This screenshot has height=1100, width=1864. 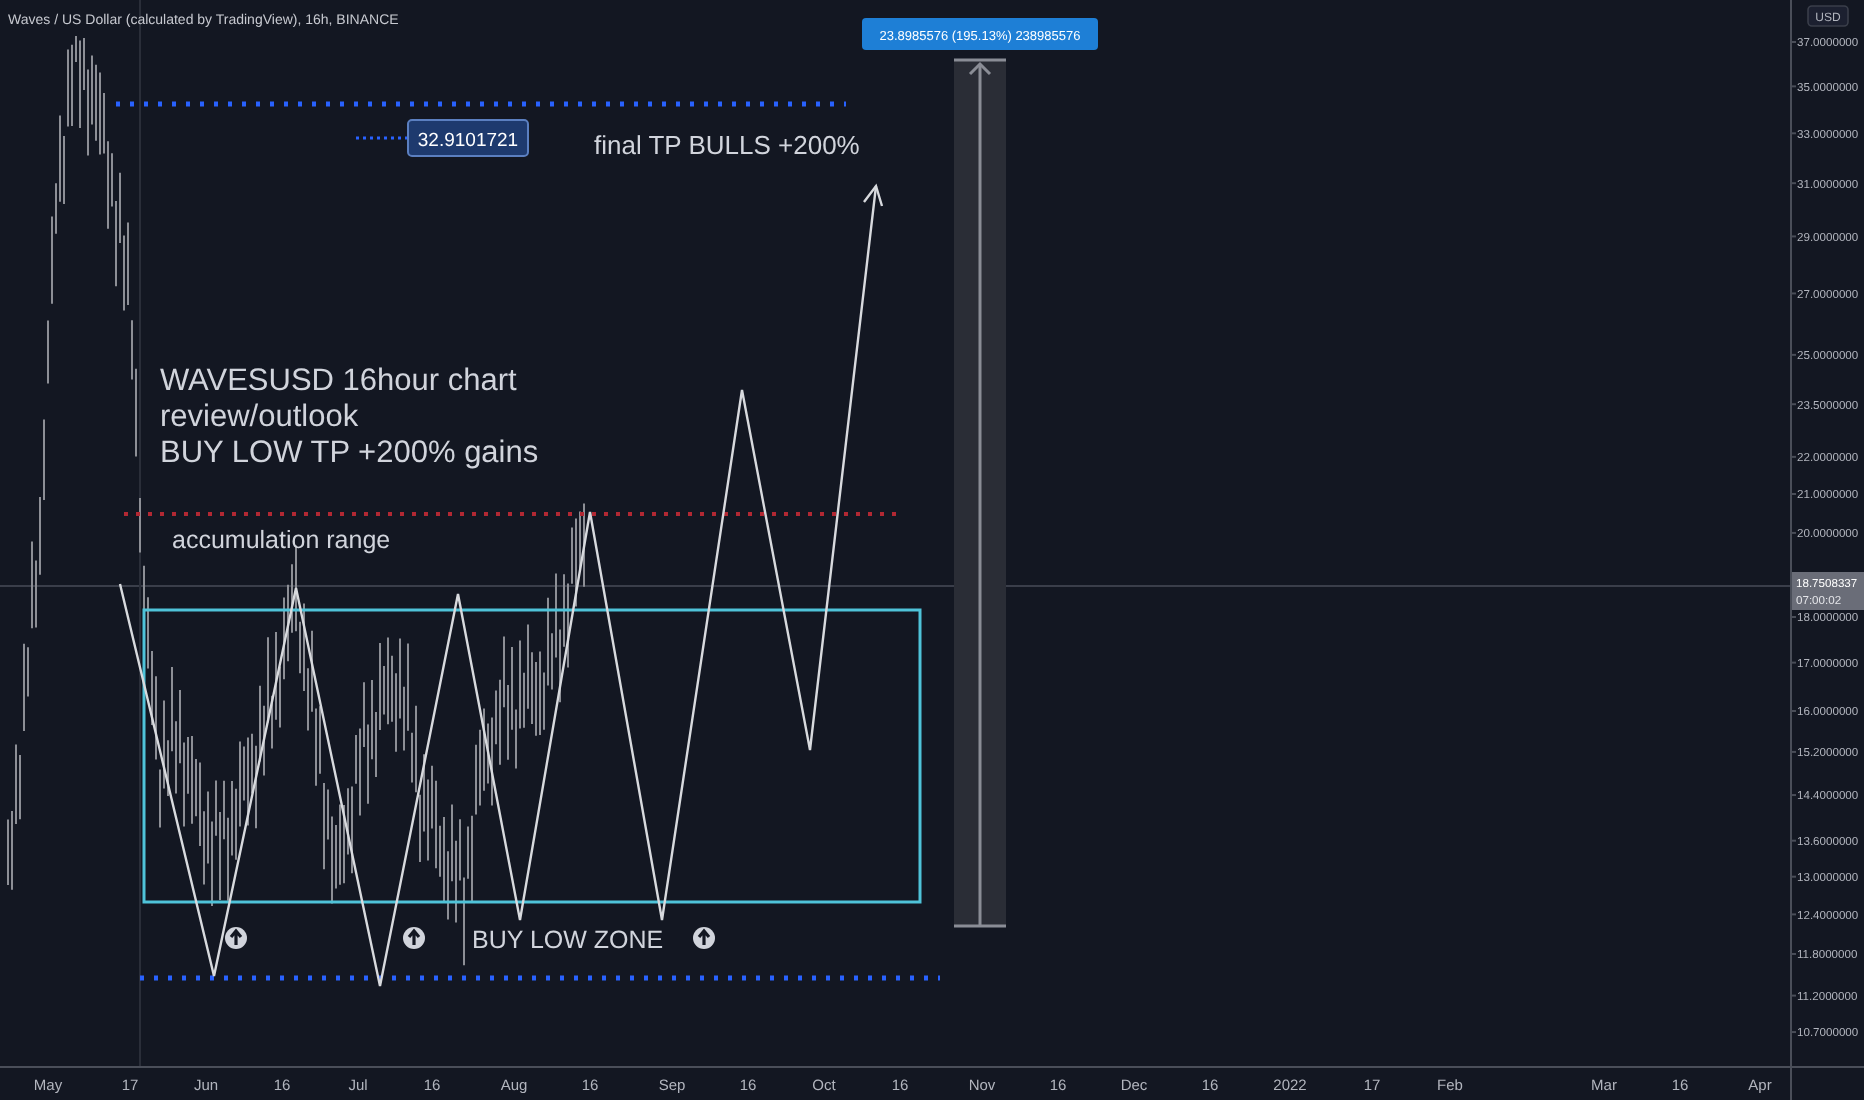 What do you see at coordinates (383, 138) in the screenshot?
I see `leader-line` at bounding box center [383, 138].